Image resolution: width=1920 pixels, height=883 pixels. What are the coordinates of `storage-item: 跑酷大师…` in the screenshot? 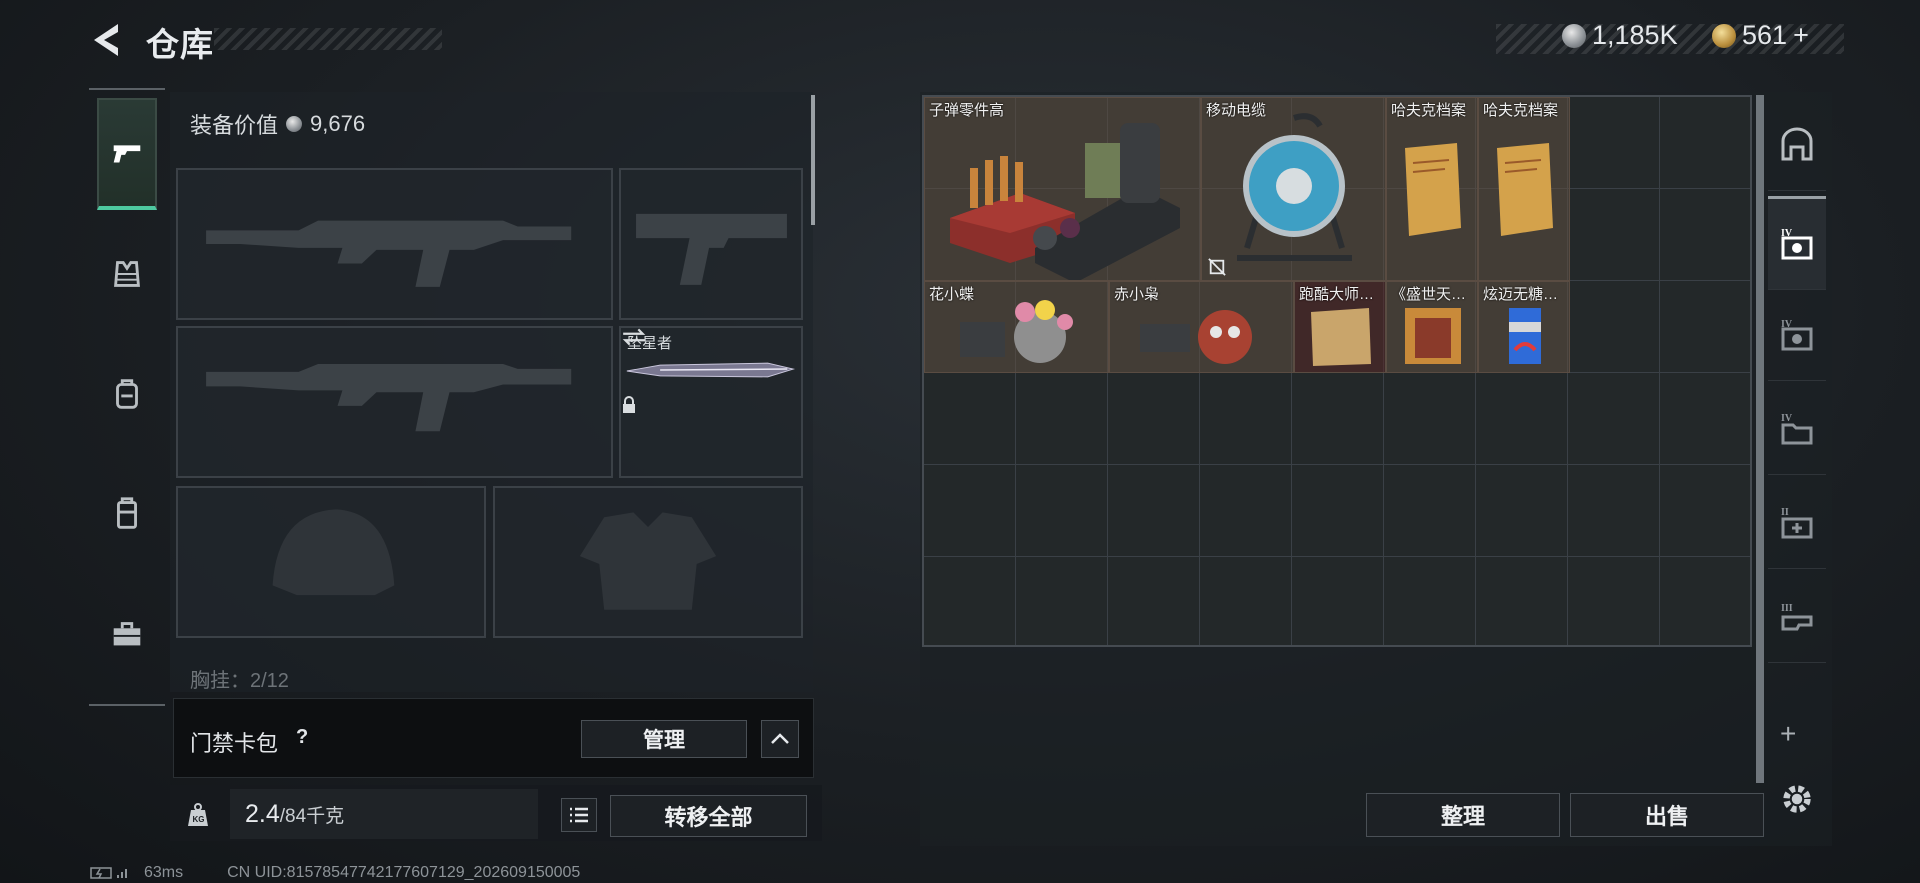 It's located at (1340, 327).